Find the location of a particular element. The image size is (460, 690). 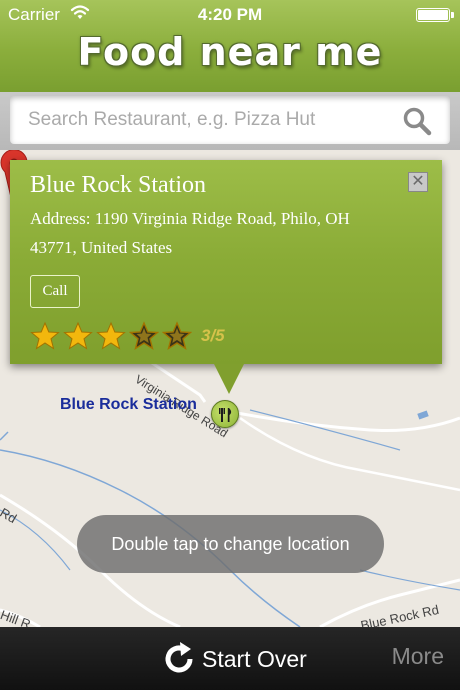

search-icon is located at coordinates (417, 121).